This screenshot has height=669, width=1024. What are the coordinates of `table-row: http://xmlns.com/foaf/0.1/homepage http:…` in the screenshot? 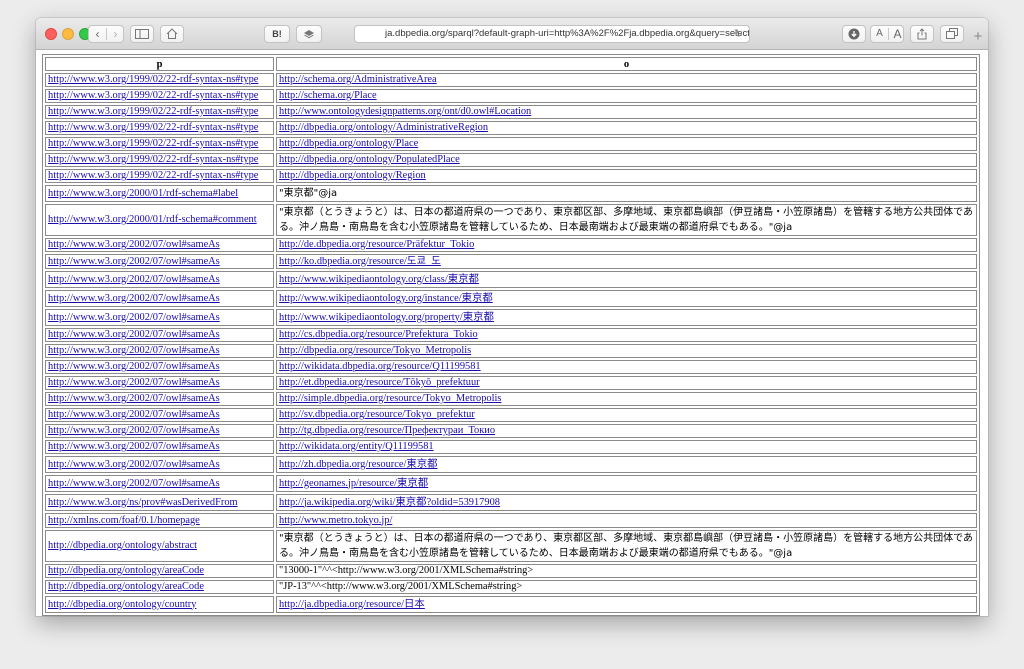 It's located at (511, 520).